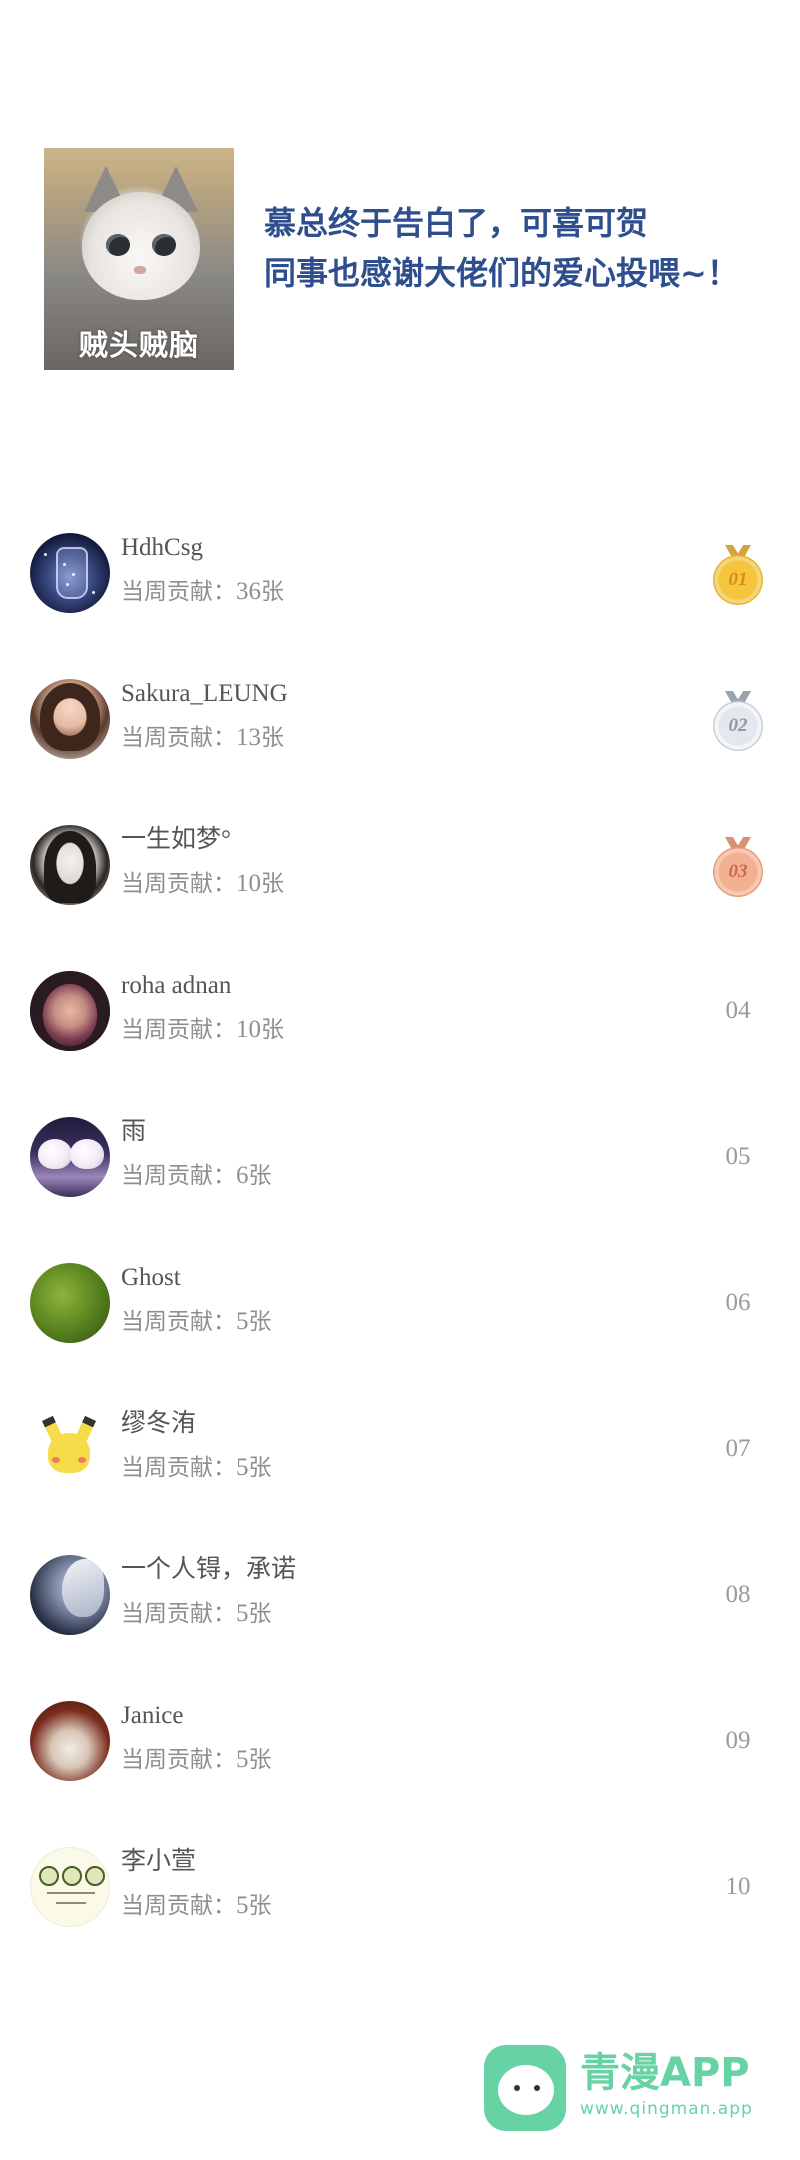 Image resolution: width=800 pixels, height=2160 pixels. I want to click on qingman-app-logo: 青漫APP www.qingman.app, so click(634, 2090).